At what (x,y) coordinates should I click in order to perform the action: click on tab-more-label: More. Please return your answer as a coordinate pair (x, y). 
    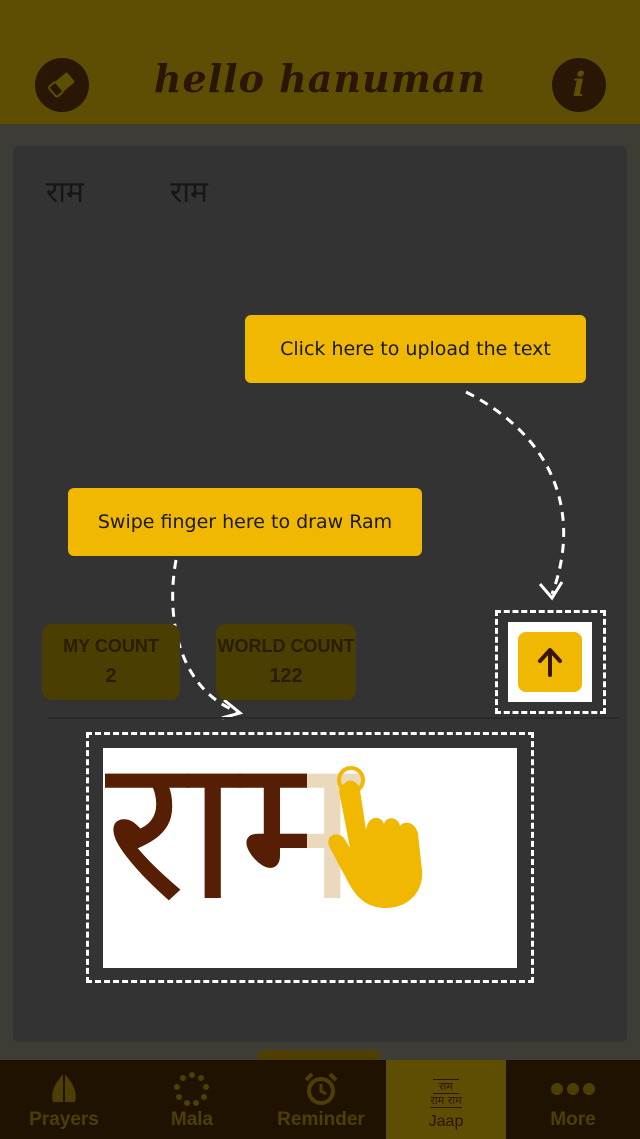
    Looking at the image, I should click on (573, 1119).